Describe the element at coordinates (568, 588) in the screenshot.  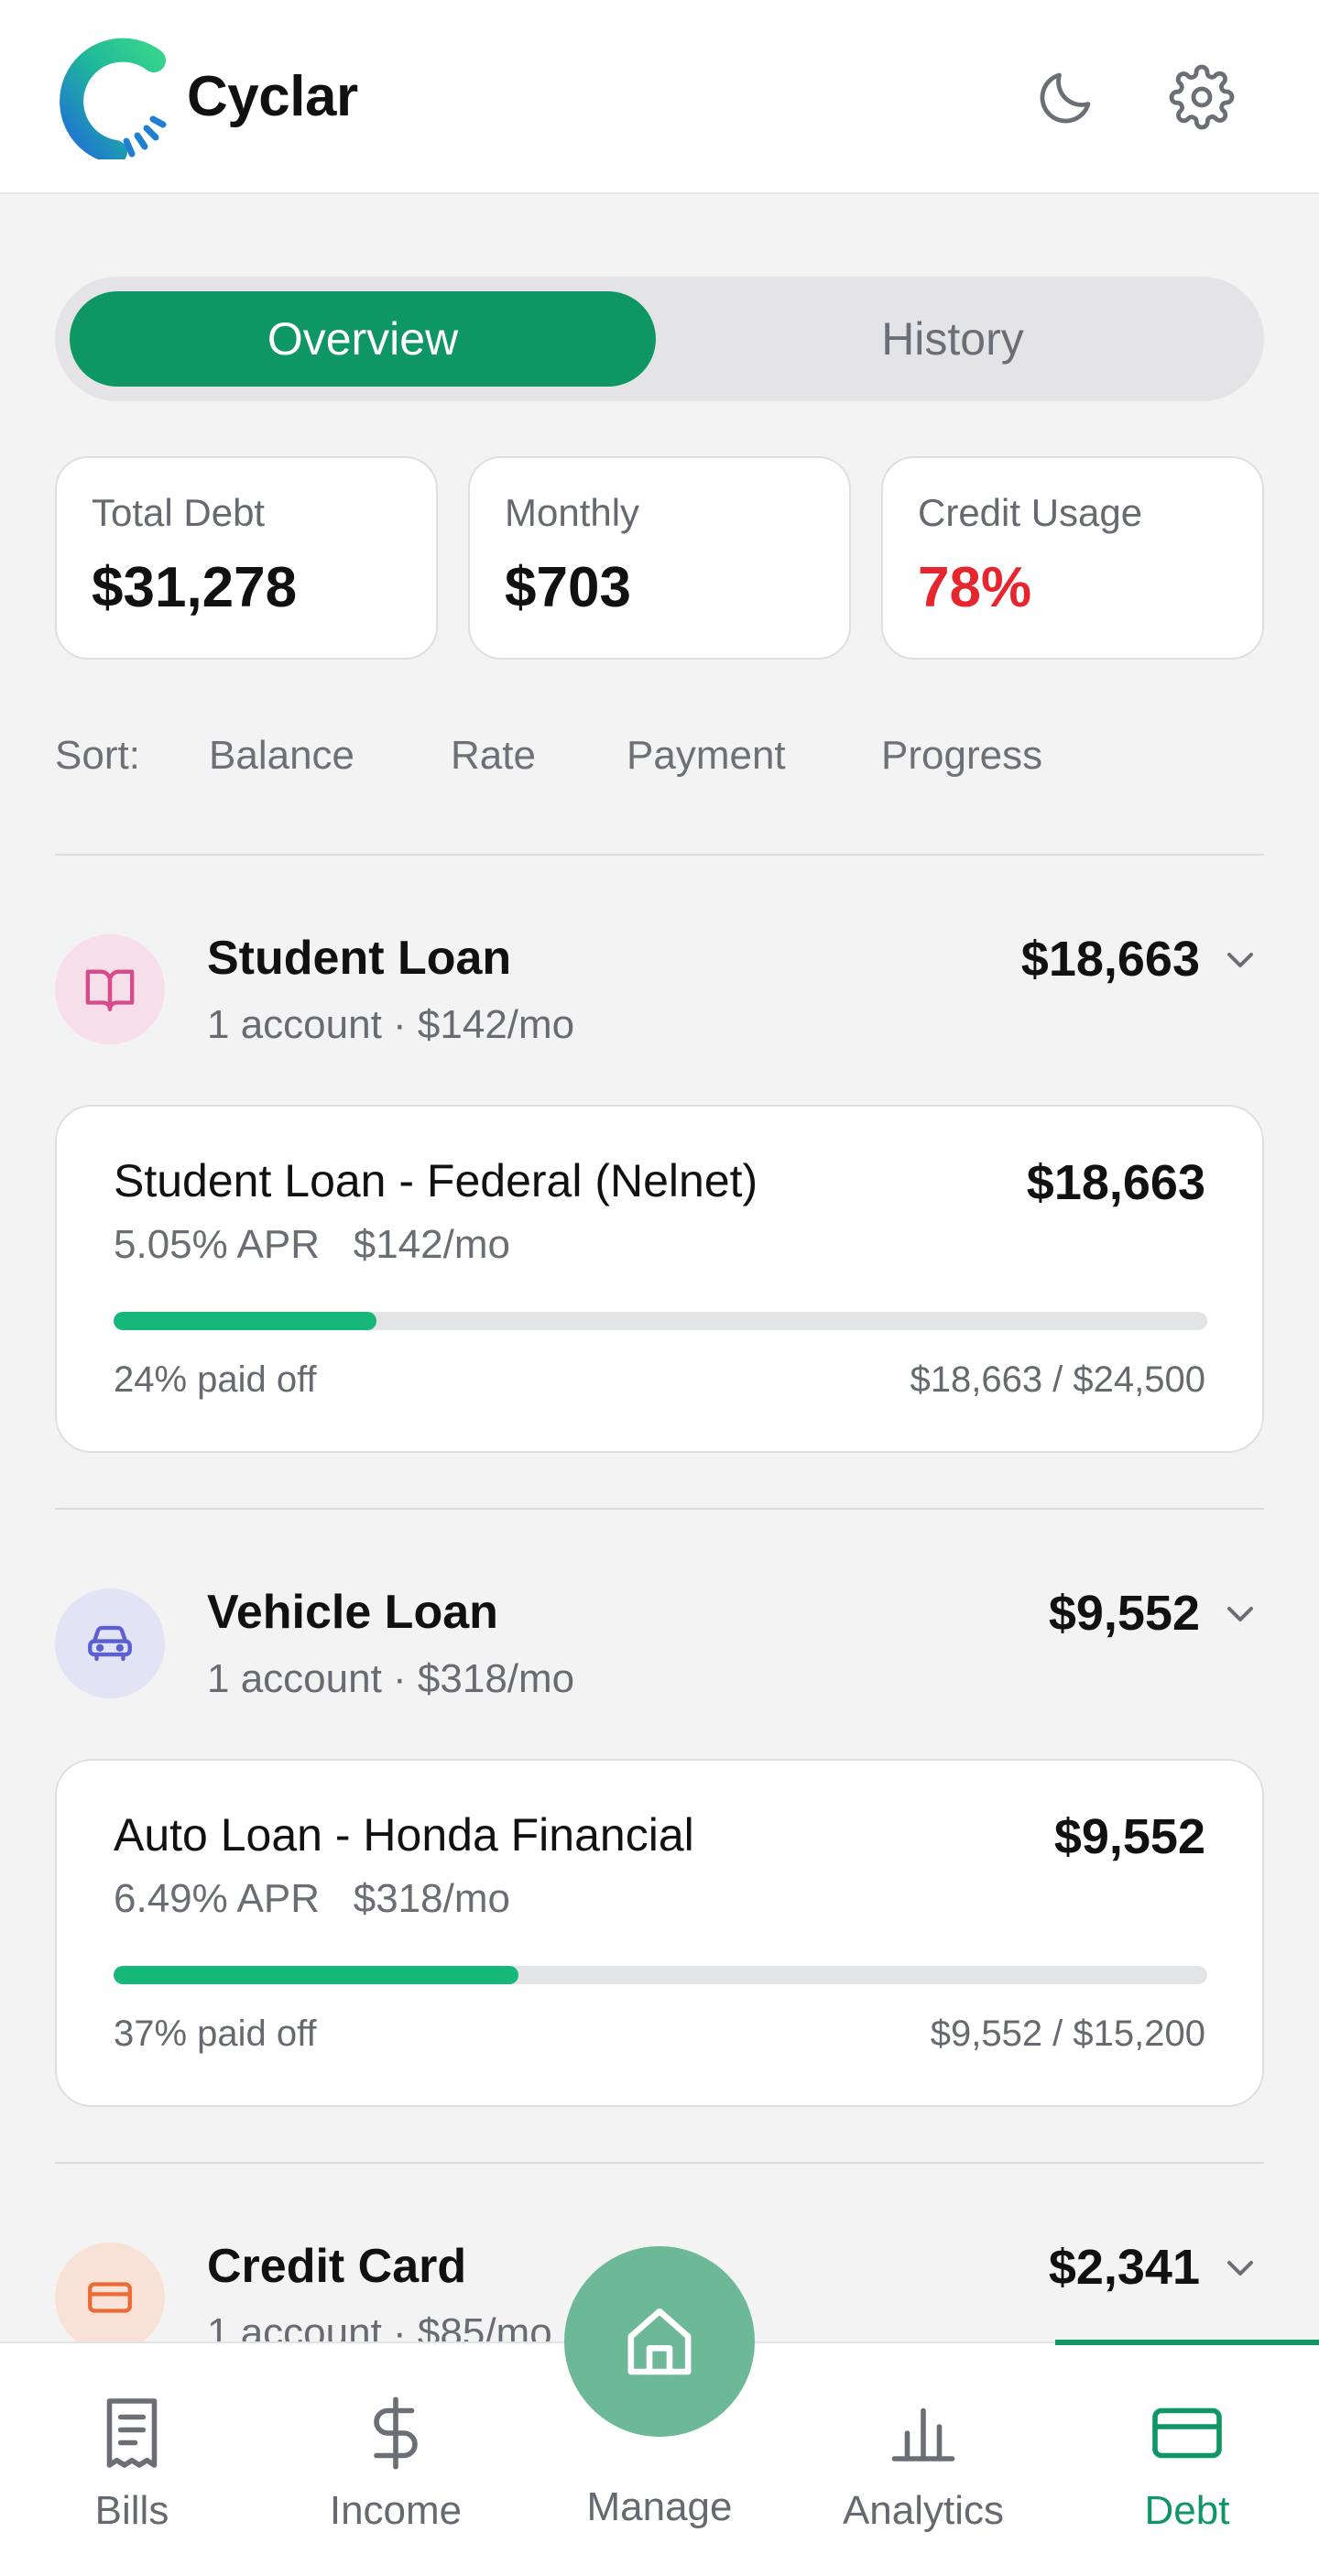
I see `stat-value: $703` at that location.